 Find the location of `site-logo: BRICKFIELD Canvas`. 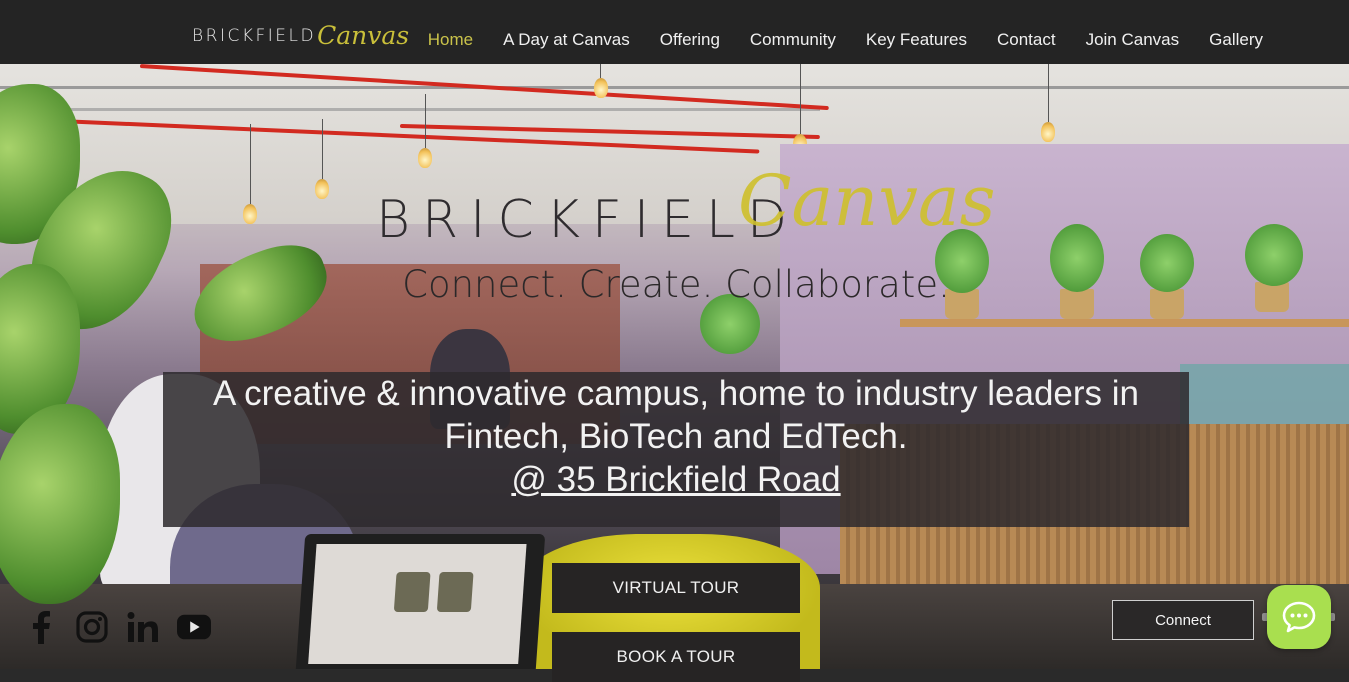

site-logo: BRICKFIELD Canvas is located at coordinates (300, 31).